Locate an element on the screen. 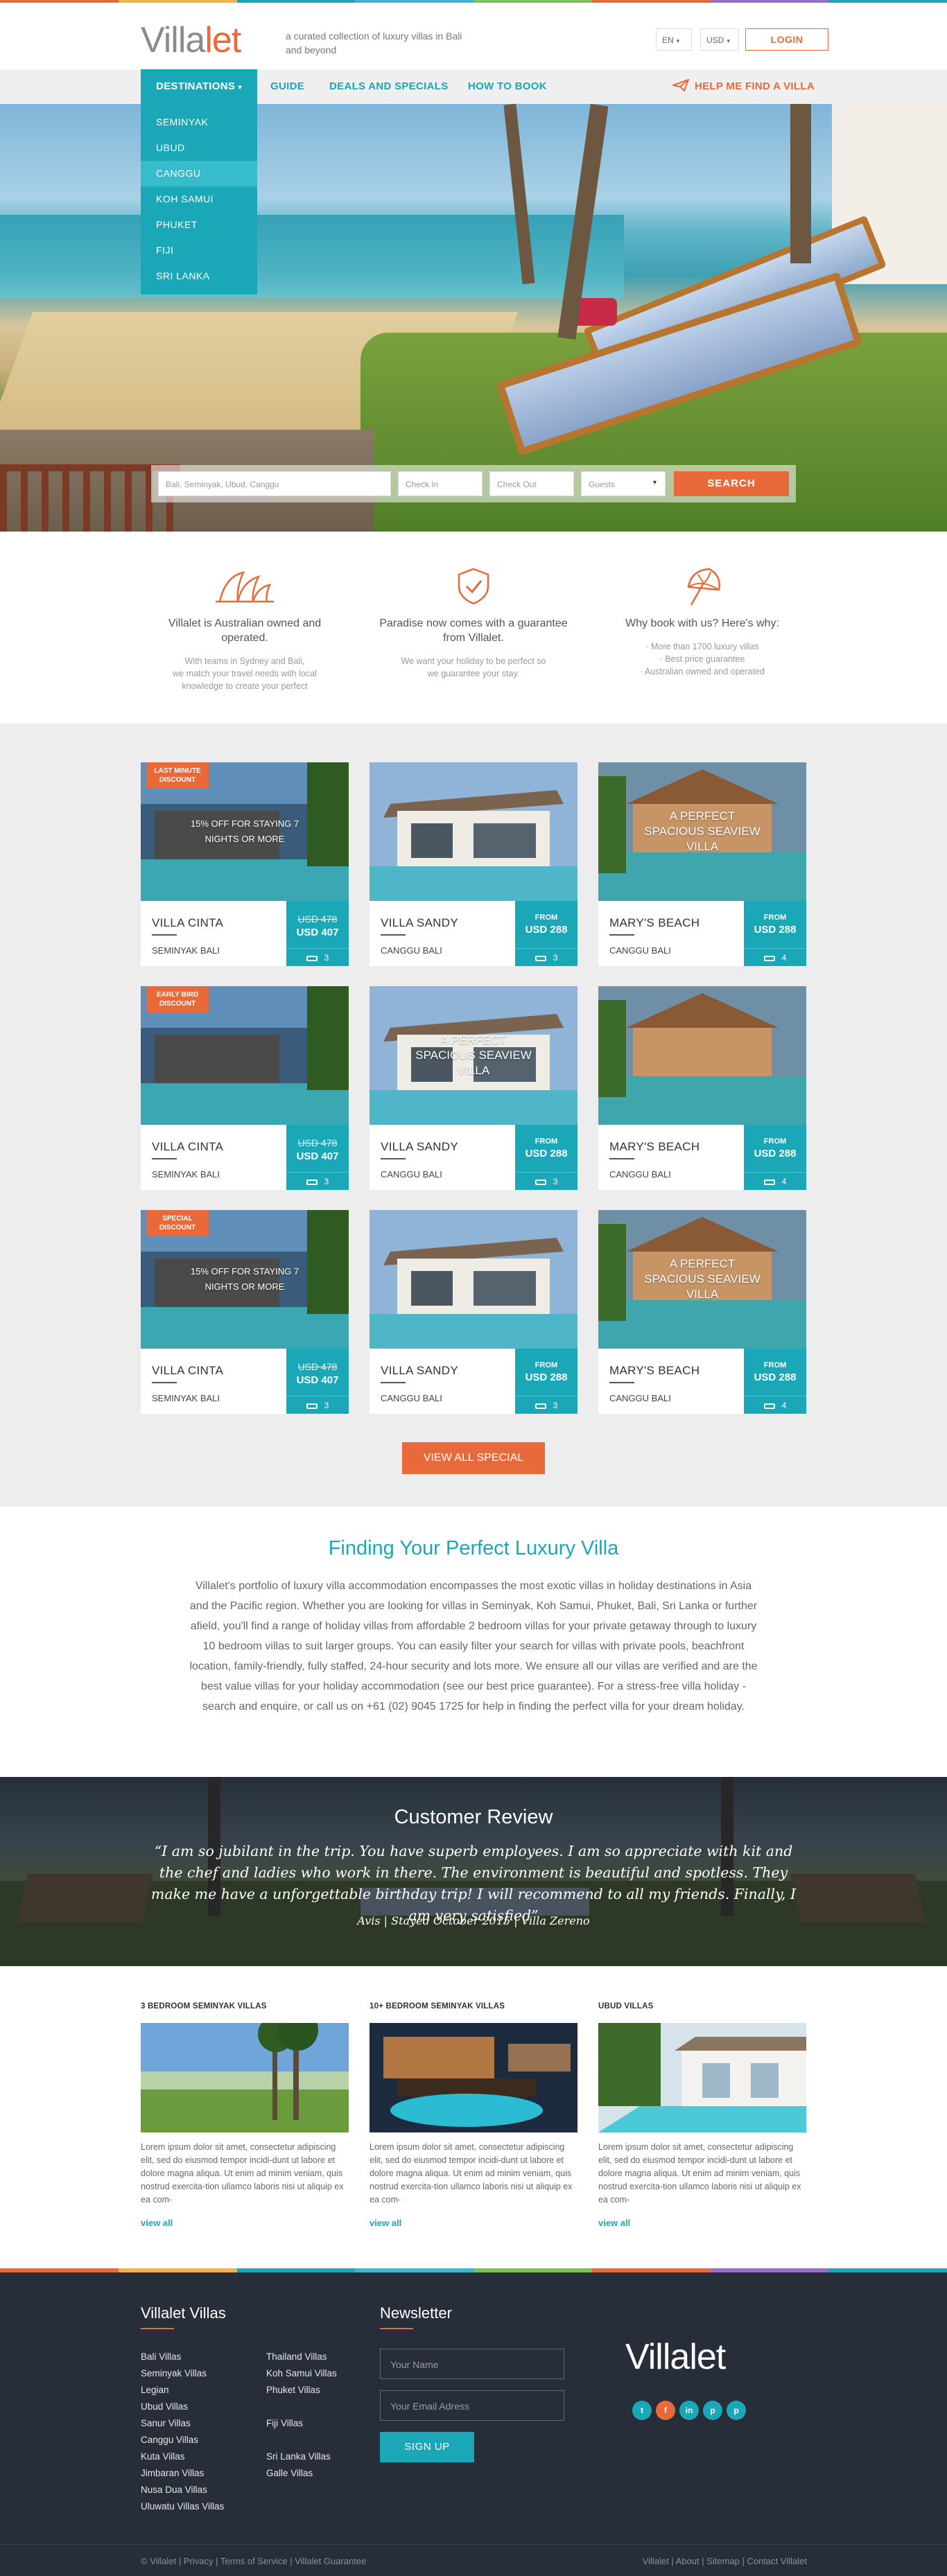 Image resolution: width=947 pixels, height=2576 pixels. footer-link: Jimbaran Villas is located at coordinates (182, 2473).